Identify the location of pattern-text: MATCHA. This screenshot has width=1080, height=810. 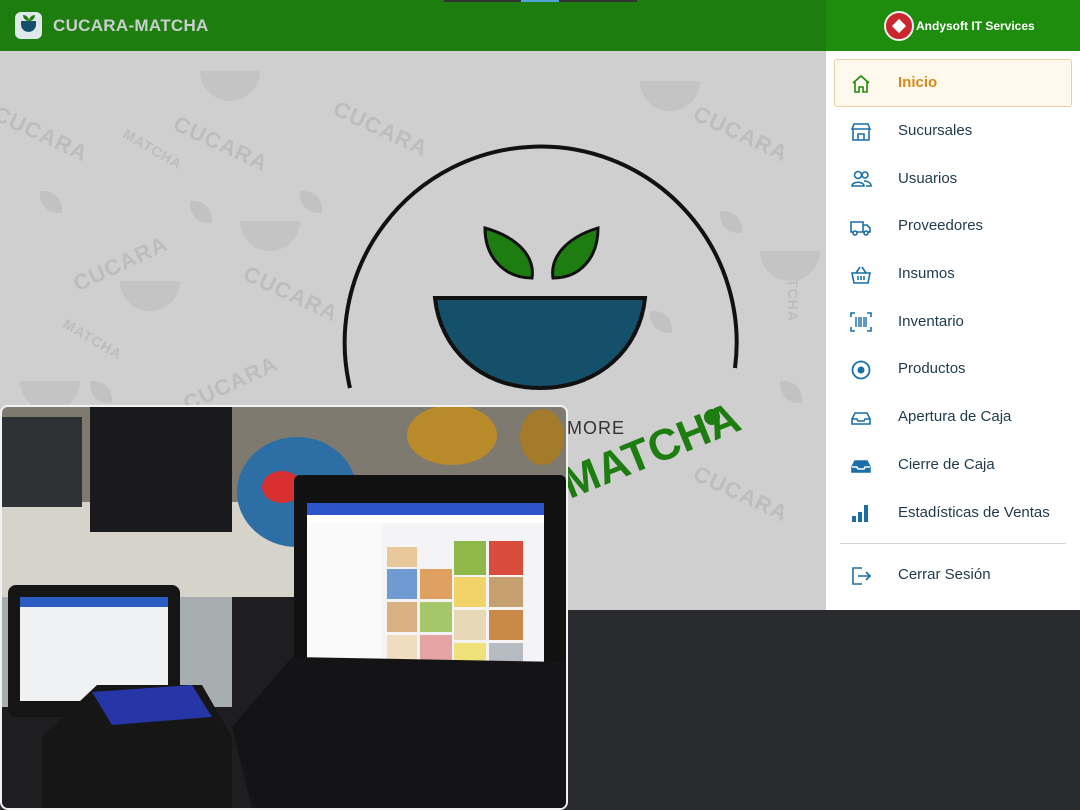
(93, 339).